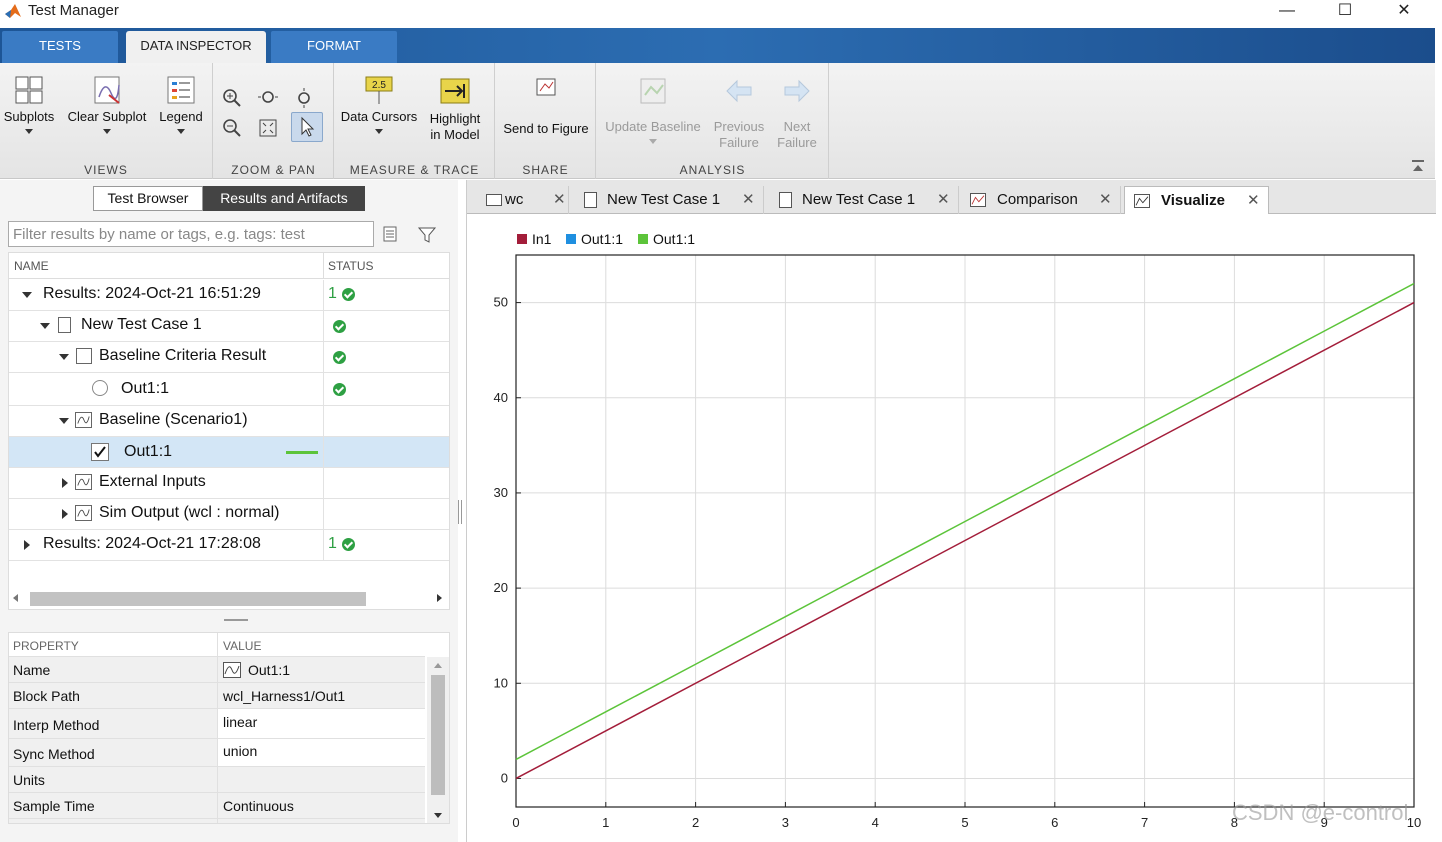 Image resolution: width=1442 pixels, height=842 pixels. Describe the element at coordinates (229, 514) in the screenshot. I see `tree-row-sim-output: Sim Output (wcl : normal)` at that location.